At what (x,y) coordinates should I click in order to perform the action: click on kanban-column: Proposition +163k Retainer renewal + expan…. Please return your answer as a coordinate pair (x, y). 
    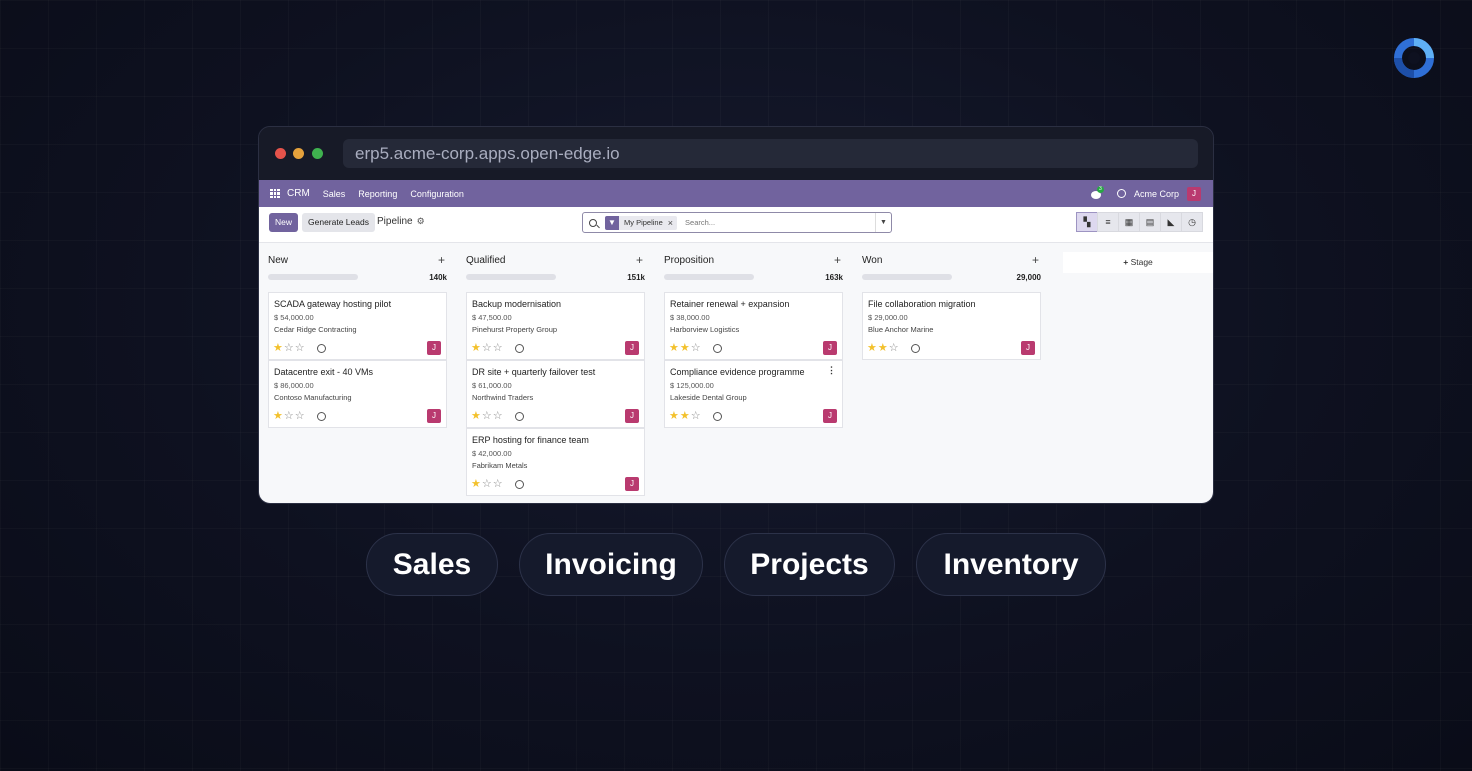
    Looking at the image, I should click on (753, 335).